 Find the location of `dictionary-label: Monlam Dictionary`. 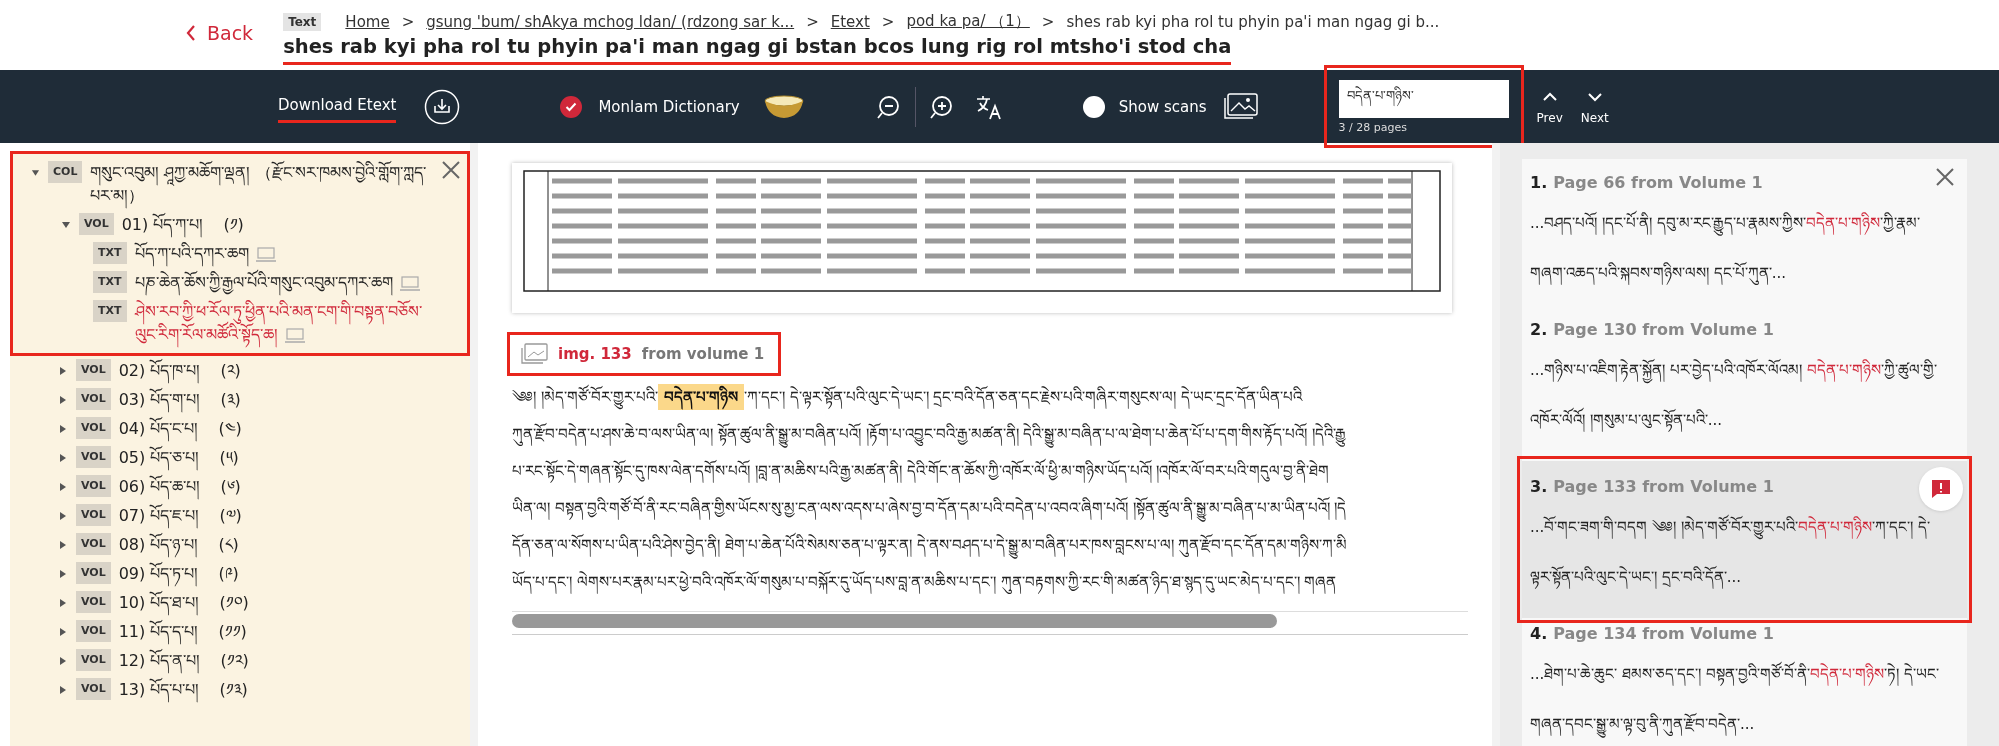

dictionary-label: Monlam Dictionary is located at coordinates (669, 106).